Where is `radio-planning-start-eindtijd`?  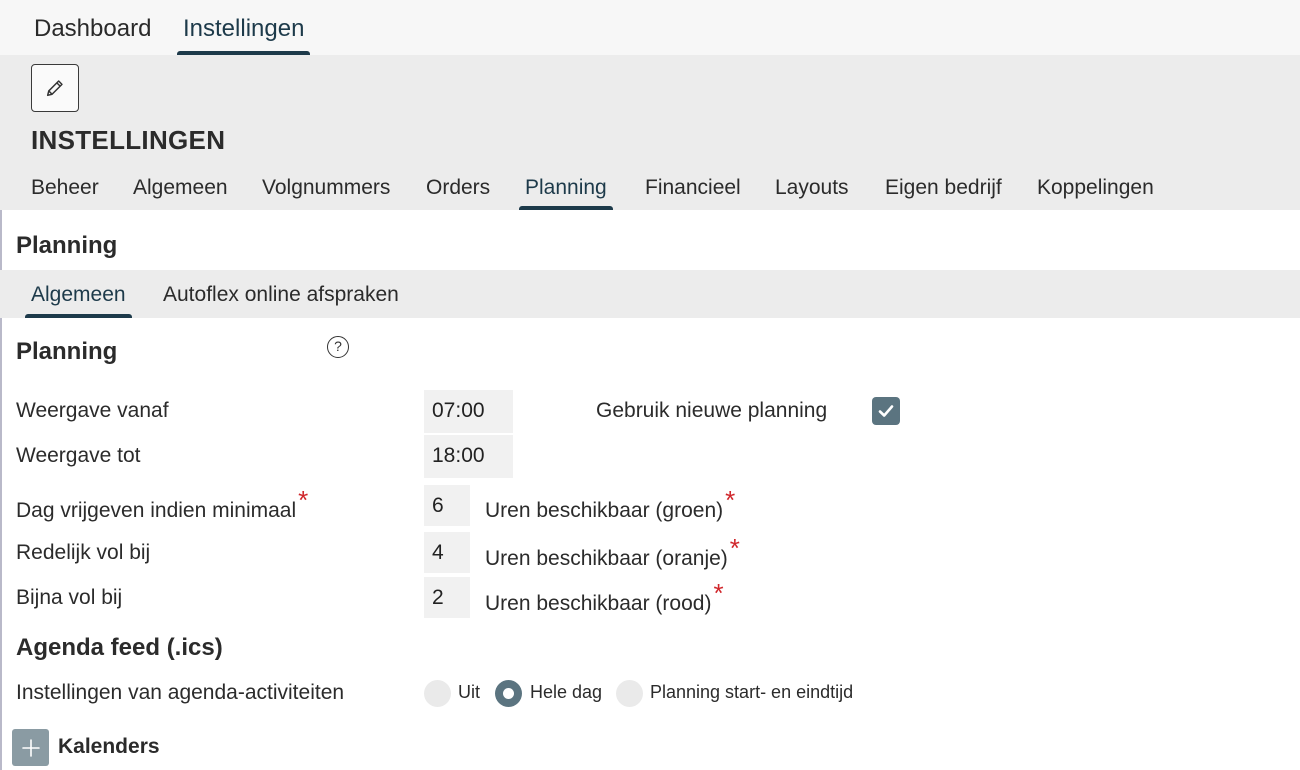 radio-planning-start-eindtijd is located at coordinates (629, 693).